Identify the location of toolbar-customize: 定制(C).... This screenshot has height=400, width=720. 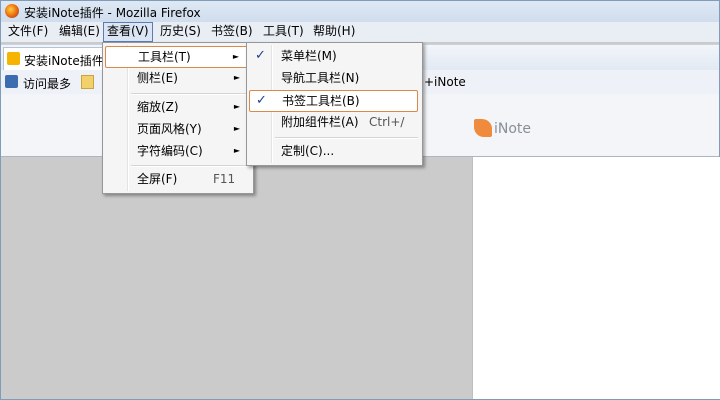
(333, 151).